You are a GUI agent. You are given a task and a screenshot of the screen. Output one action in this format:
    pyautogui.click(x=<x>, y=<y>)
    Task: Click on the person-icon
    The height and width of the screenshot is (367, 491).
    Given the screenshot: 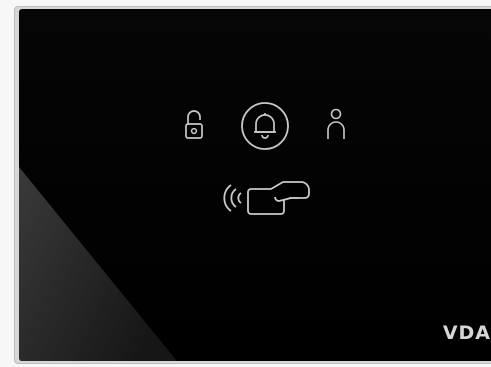 What is the action you would take?
    pyautogui.click(x=336, y=124)
    